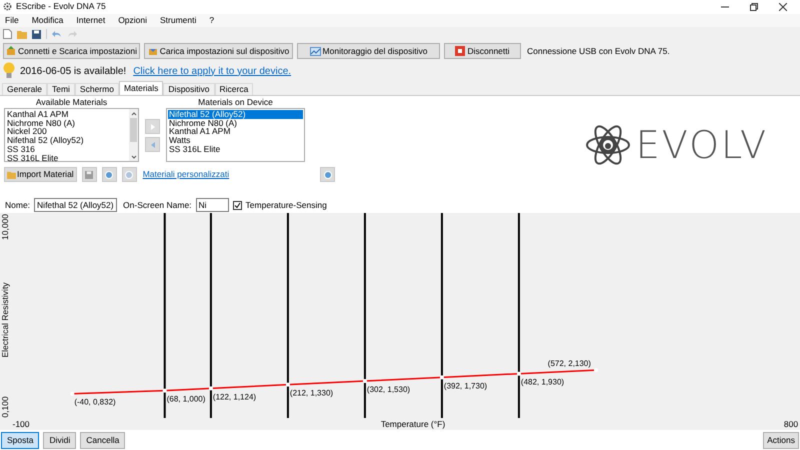 This screenshot has width=800, height=450. What do you see at coordinates (186, 399) in the screenshot?
I see `point-label: (68, 1,000)` at bounding box center [186, 399].